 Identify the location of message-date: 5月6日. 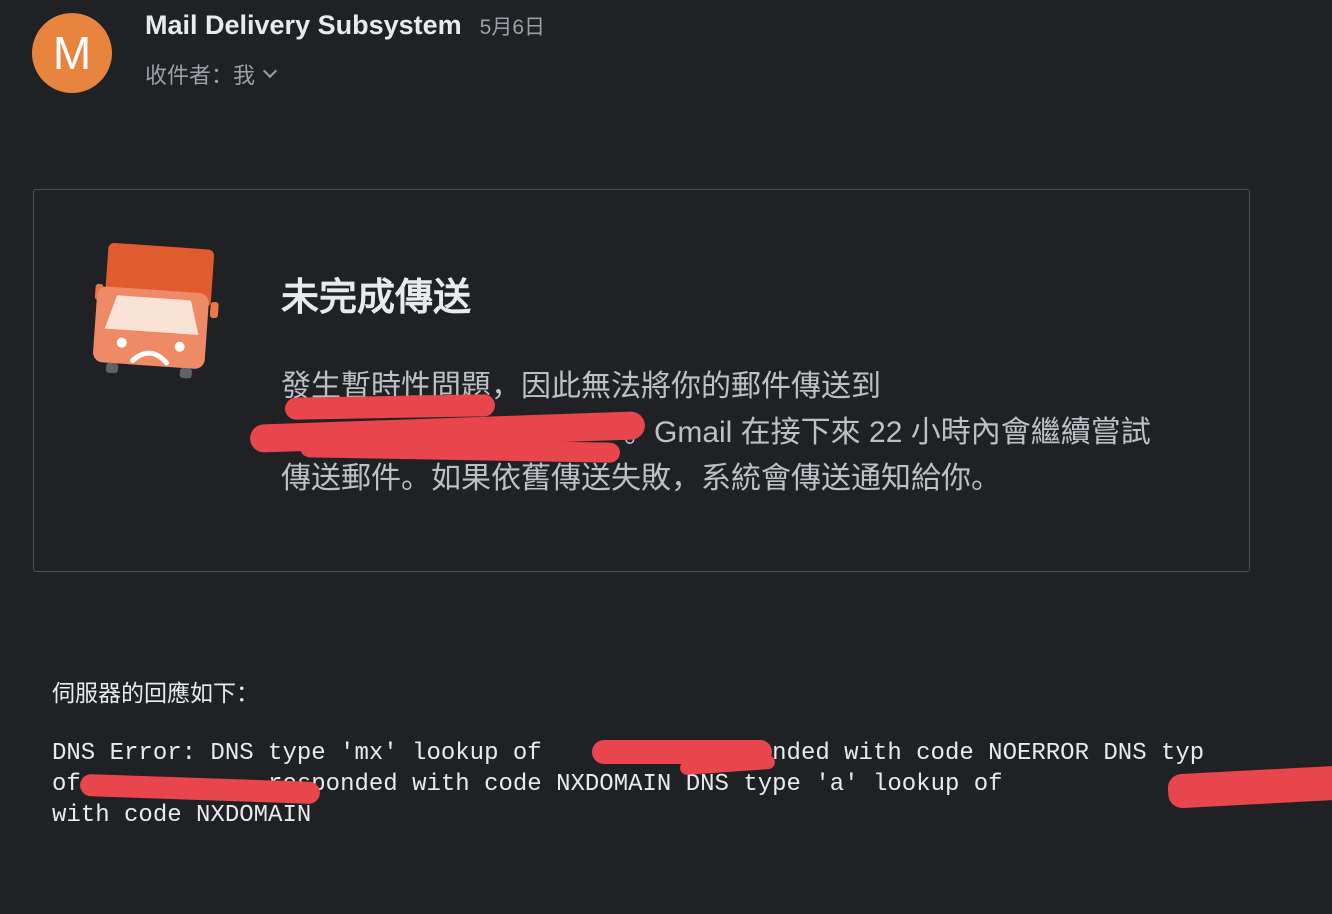
(512, 27).